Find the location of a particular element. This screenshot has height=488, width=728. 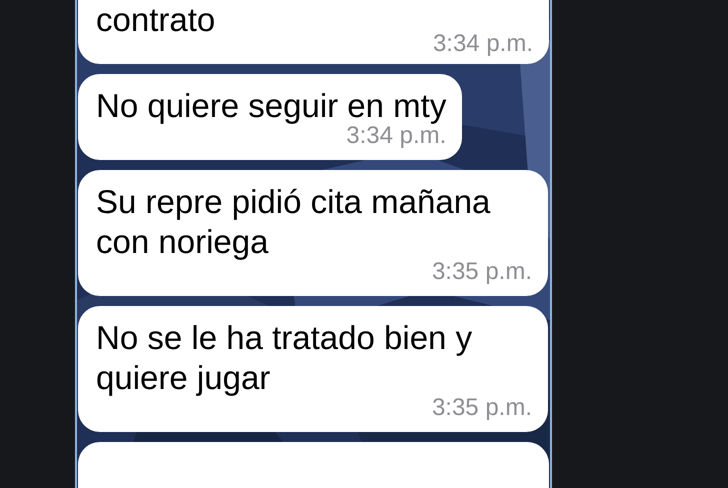

message-time: 3:34 p.m. is located at coordinates (482, 44).